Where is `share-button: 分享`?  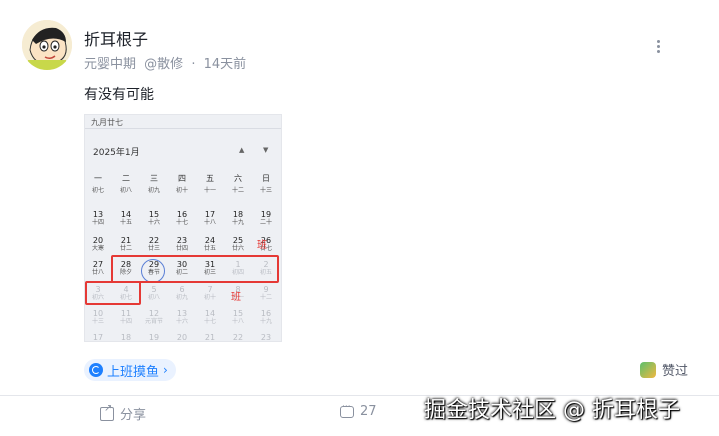 share-button: 分享 is located at coordinates (123, 413).